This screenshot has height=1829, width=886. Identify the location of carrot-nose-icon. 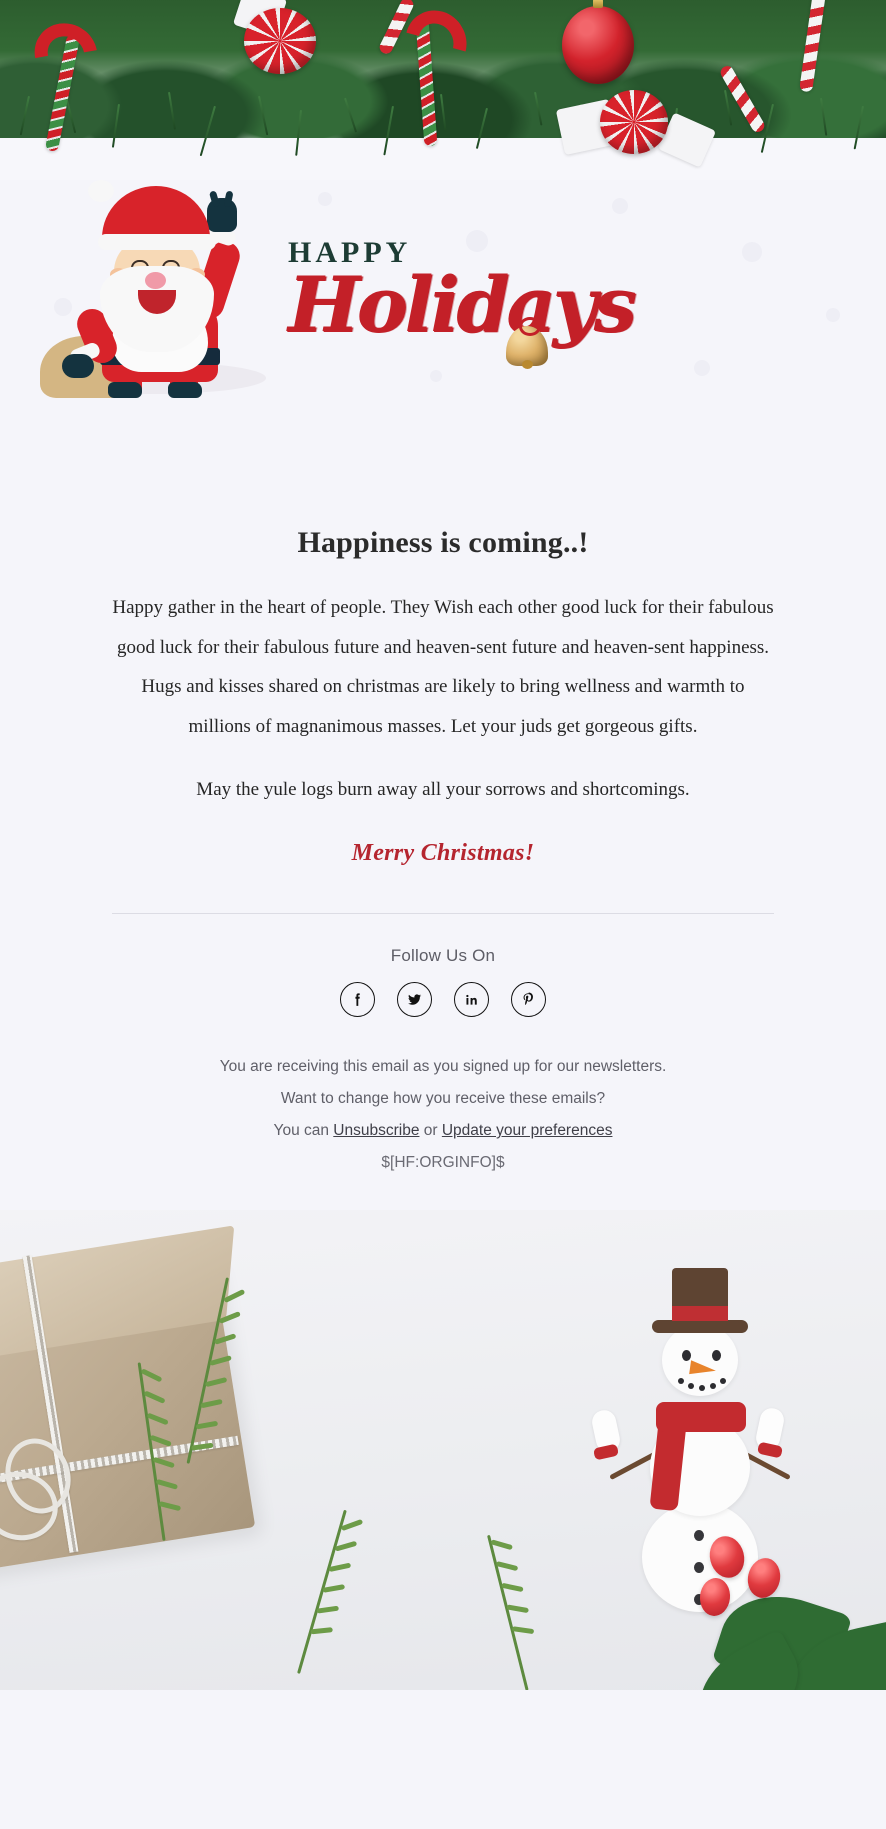
(703, 1368).